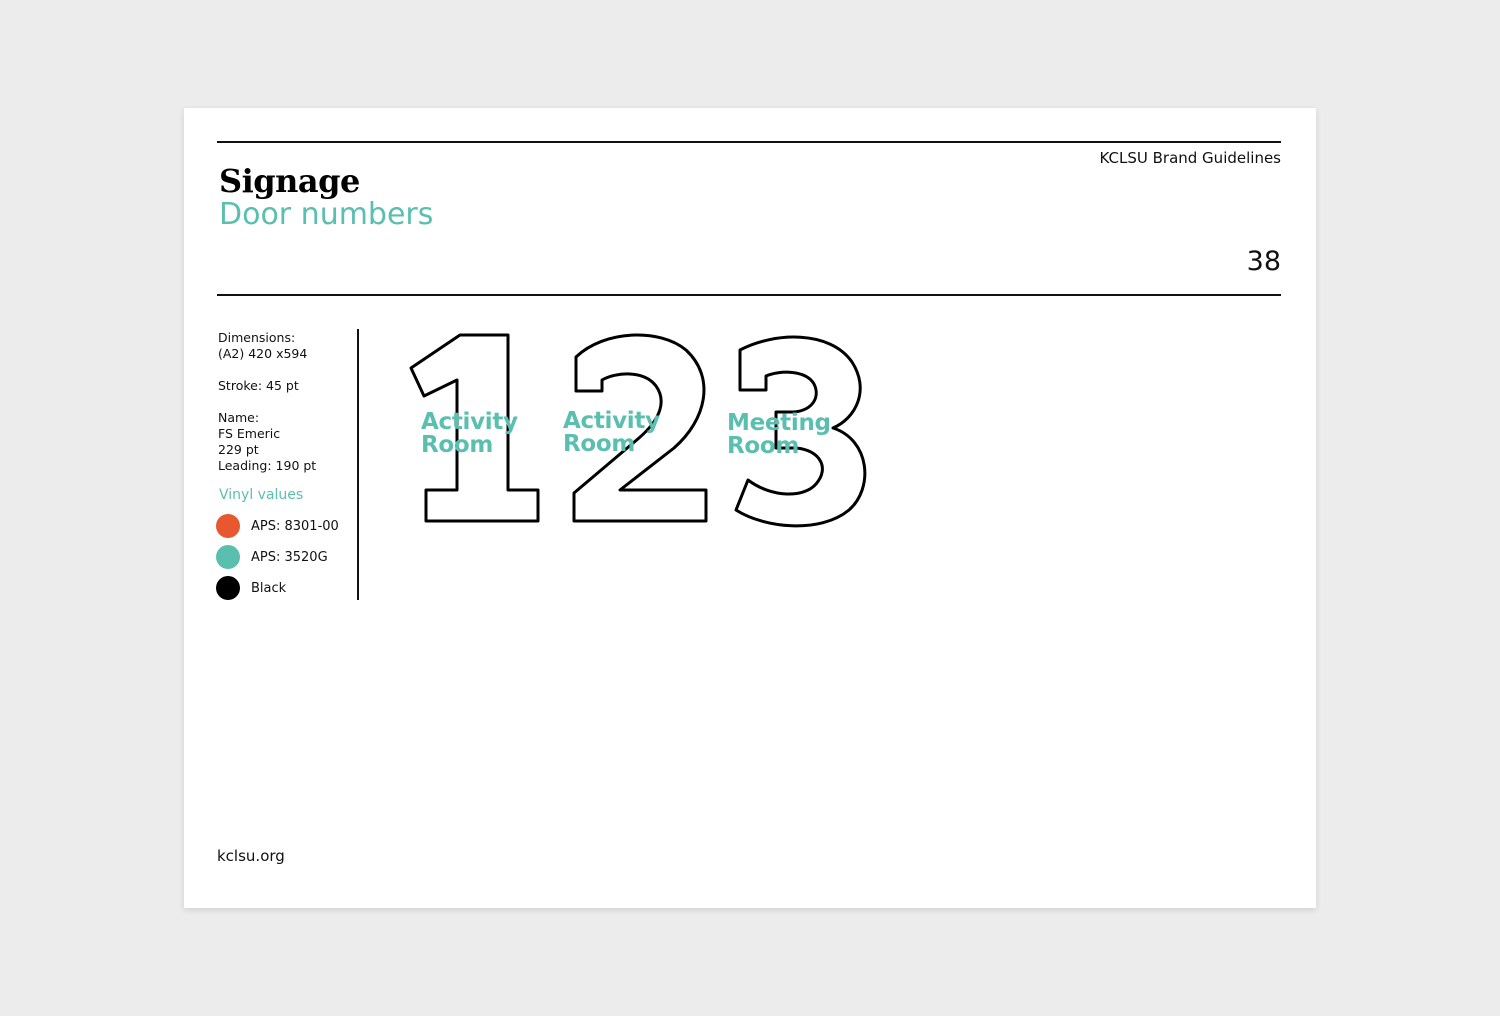 The height and width of the screenshot is (1016, 1500). What do you see at coordinates (269, 588) in the screenshot?
I see `swatch-label: Black` at bounding box center [269, 588].